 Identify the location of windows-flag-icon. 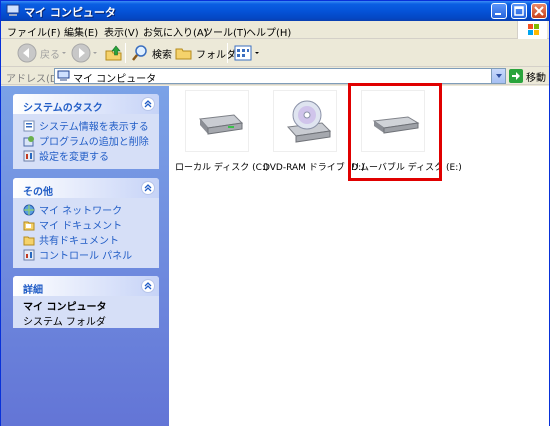
(533, 29).